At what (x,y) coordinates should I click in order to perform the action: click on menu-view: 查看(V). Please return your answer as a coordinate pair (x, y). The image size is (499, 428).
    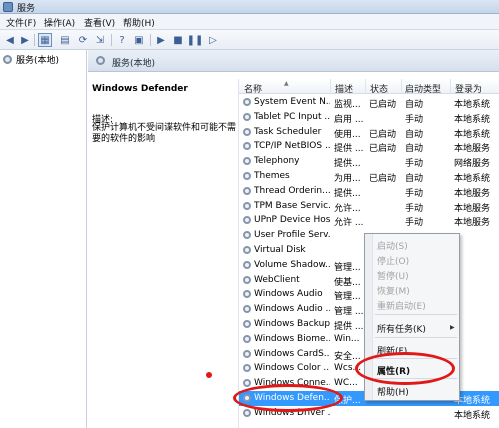
    Looking at the image, I should click on (99, 22).